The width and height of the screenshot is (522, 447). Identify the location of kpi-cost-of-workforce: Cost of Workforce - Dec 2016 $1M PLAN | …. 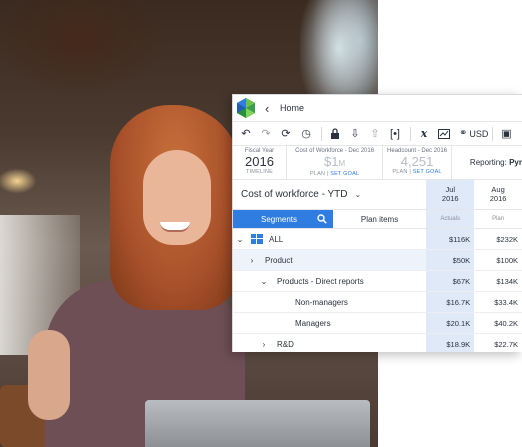
(335, 162).